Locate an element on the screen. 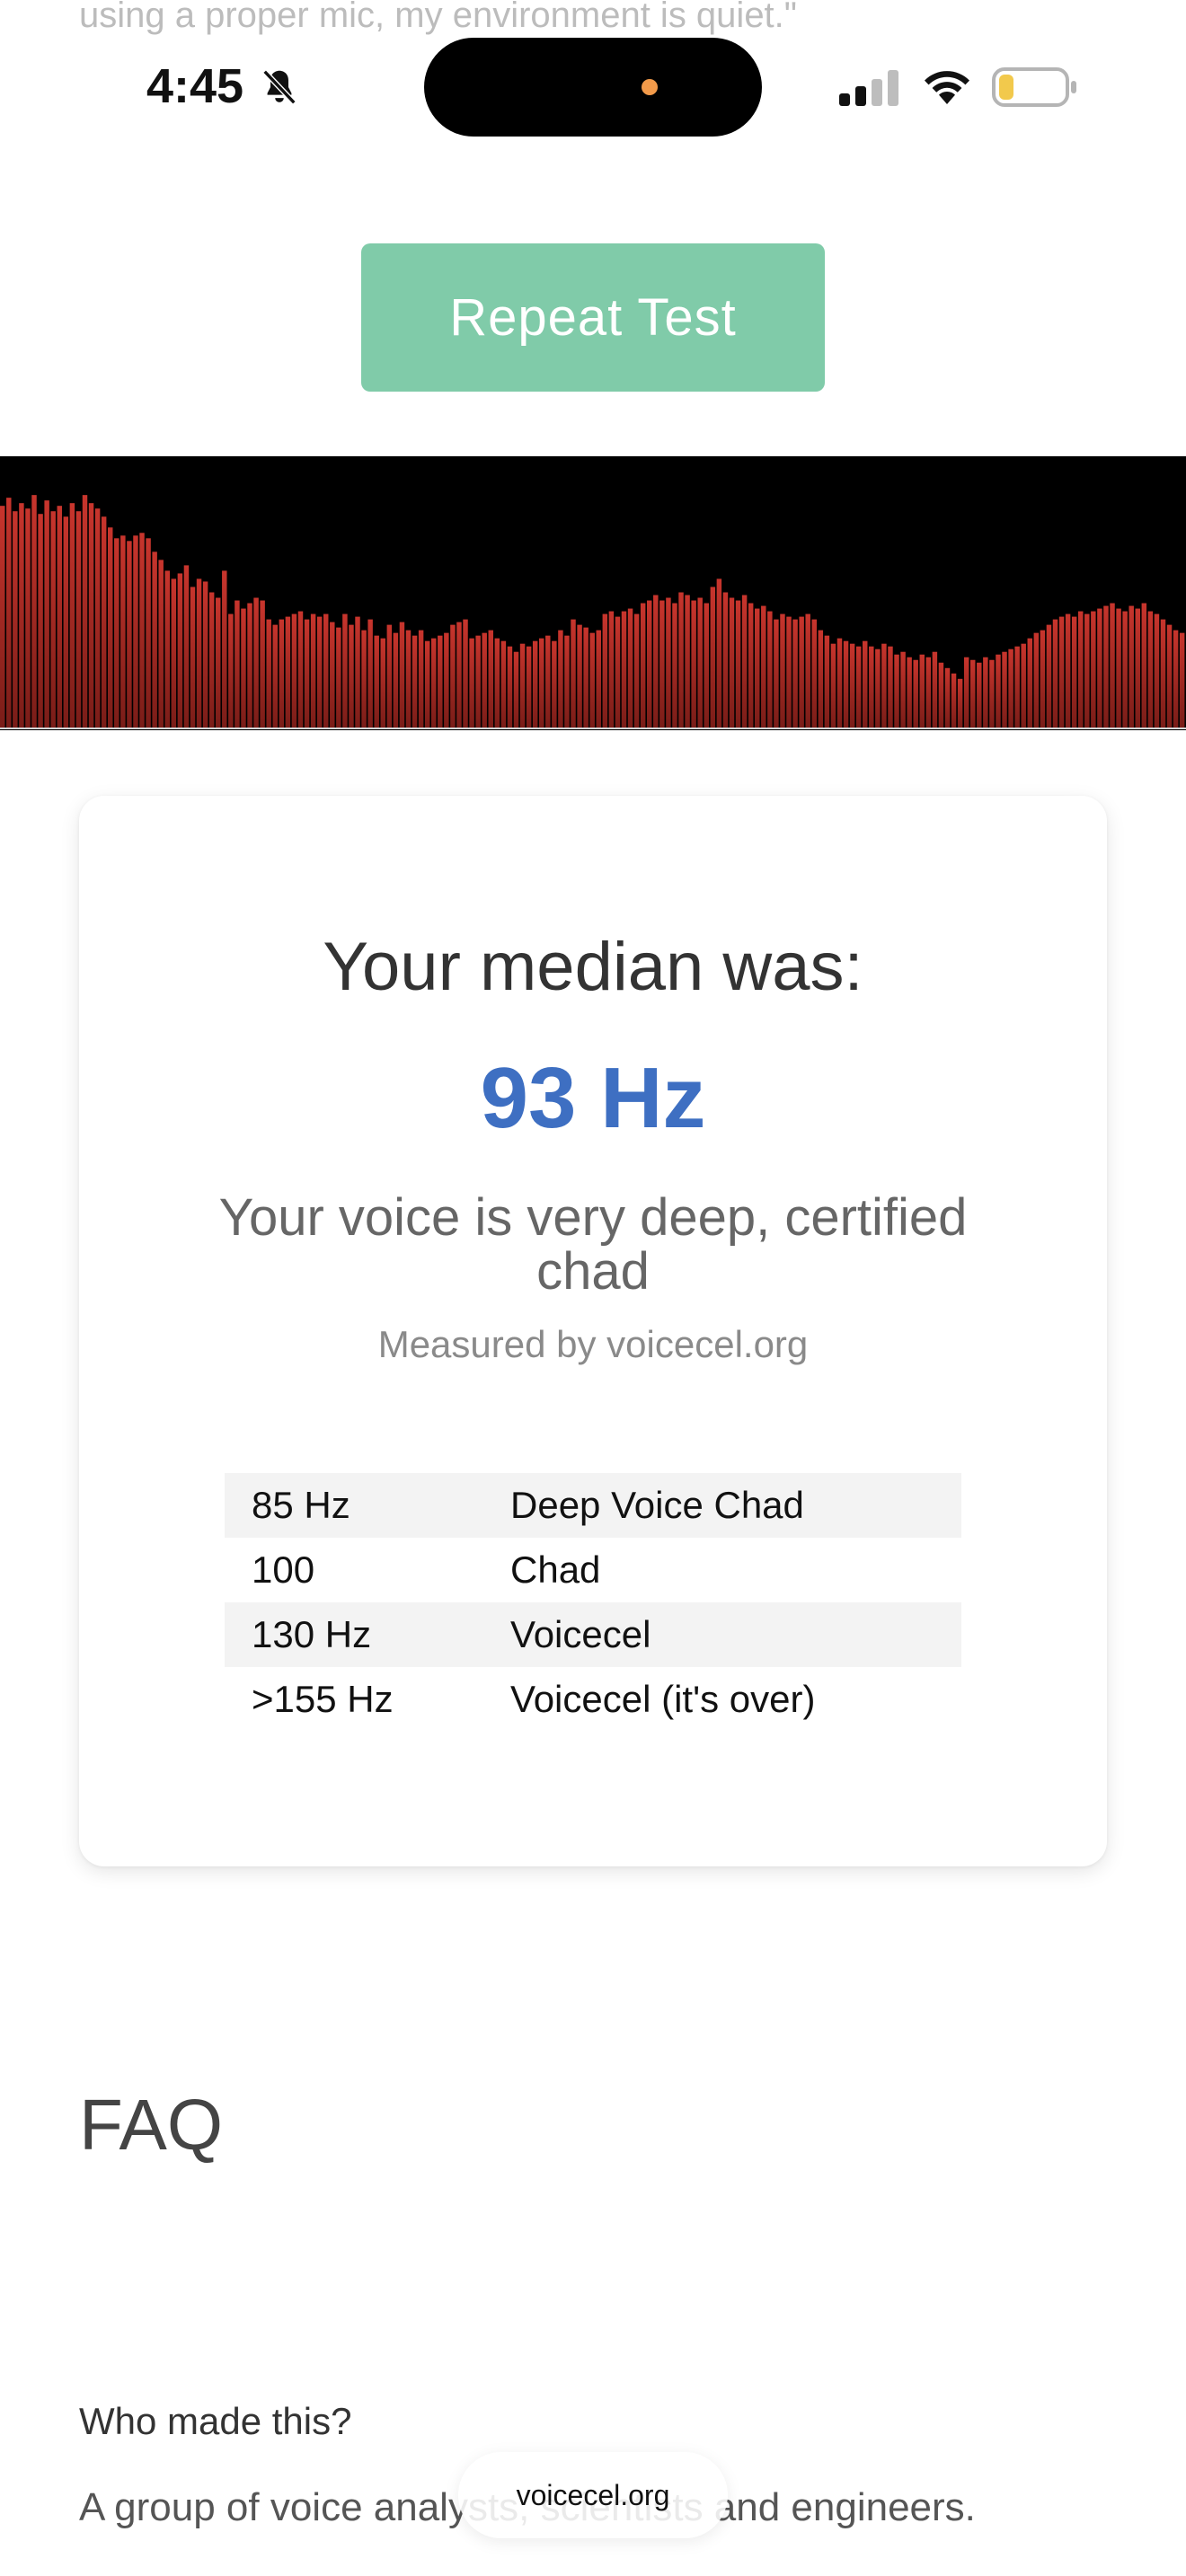 The width and height of the screenshot is (1186, 2576). battery-low-icon is located at coordinates (1034, 87).